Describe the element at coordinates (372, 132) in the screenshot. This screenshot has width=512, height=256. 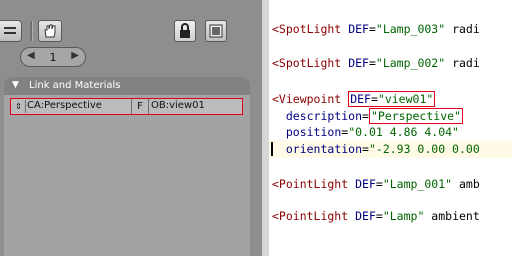
I see `code-line: position="0.01 4.86 4.04"` at that location.